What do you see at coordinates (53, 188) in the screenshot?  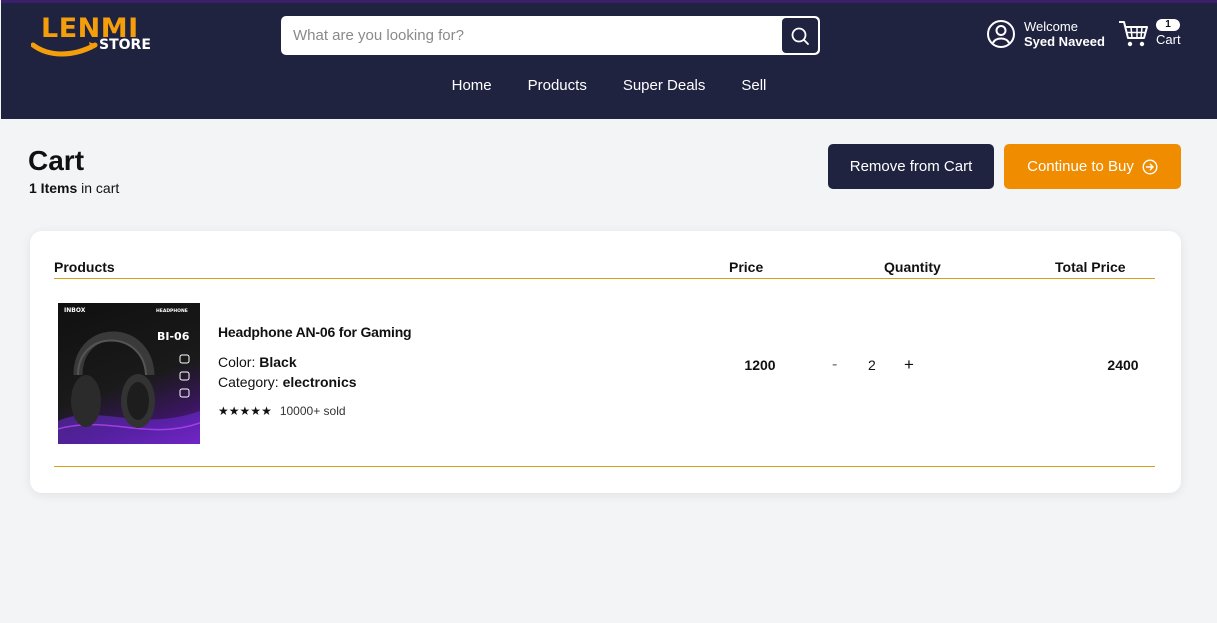 I see `items-count-value: 1 Items` at bounding box center [53, 188].